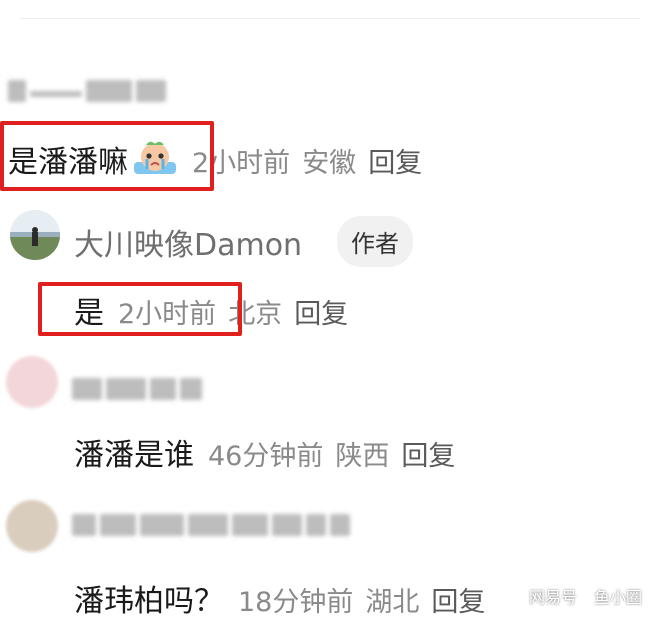 This screenshot has height=620, width=660. I want to click on author-name: 大川映像Damon, so click(188, 242).